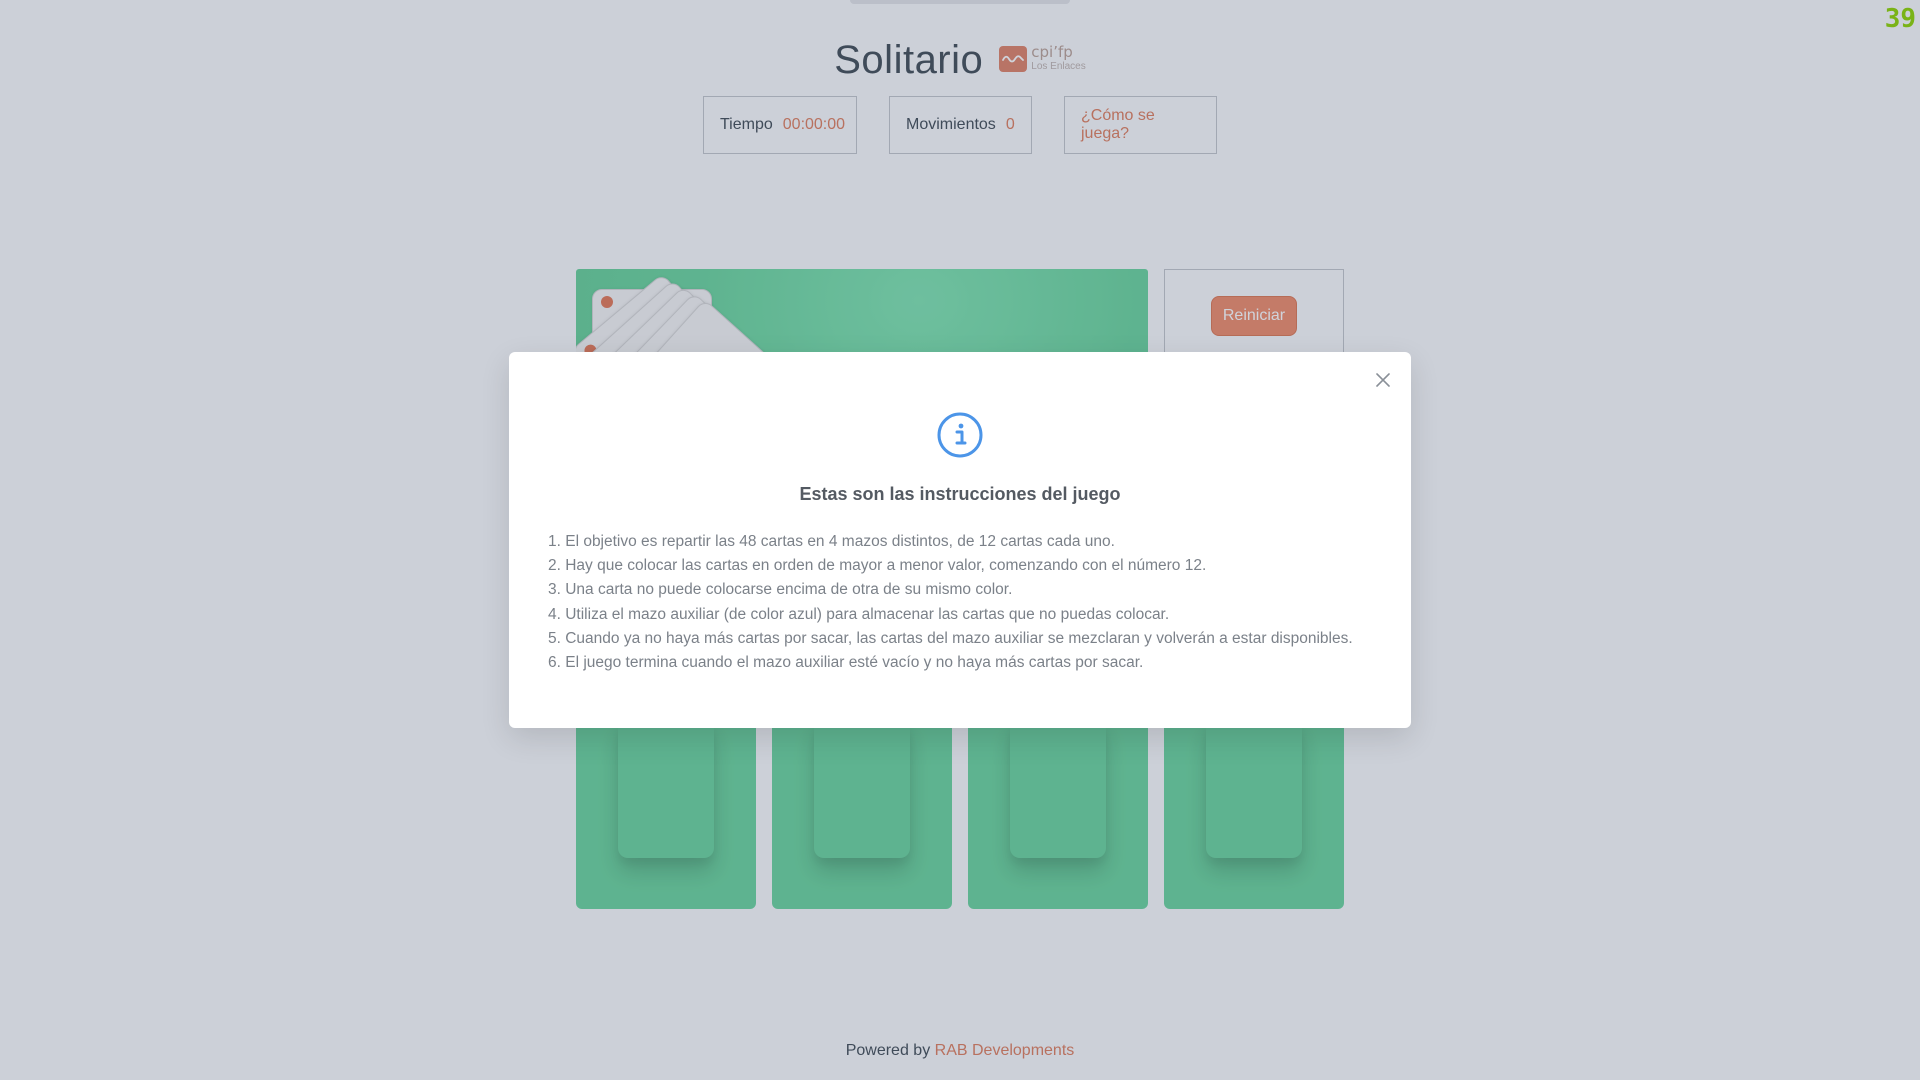  Describe the element at coordinates (1383, 380) in the screenshot. I see `close-icon` at that location.